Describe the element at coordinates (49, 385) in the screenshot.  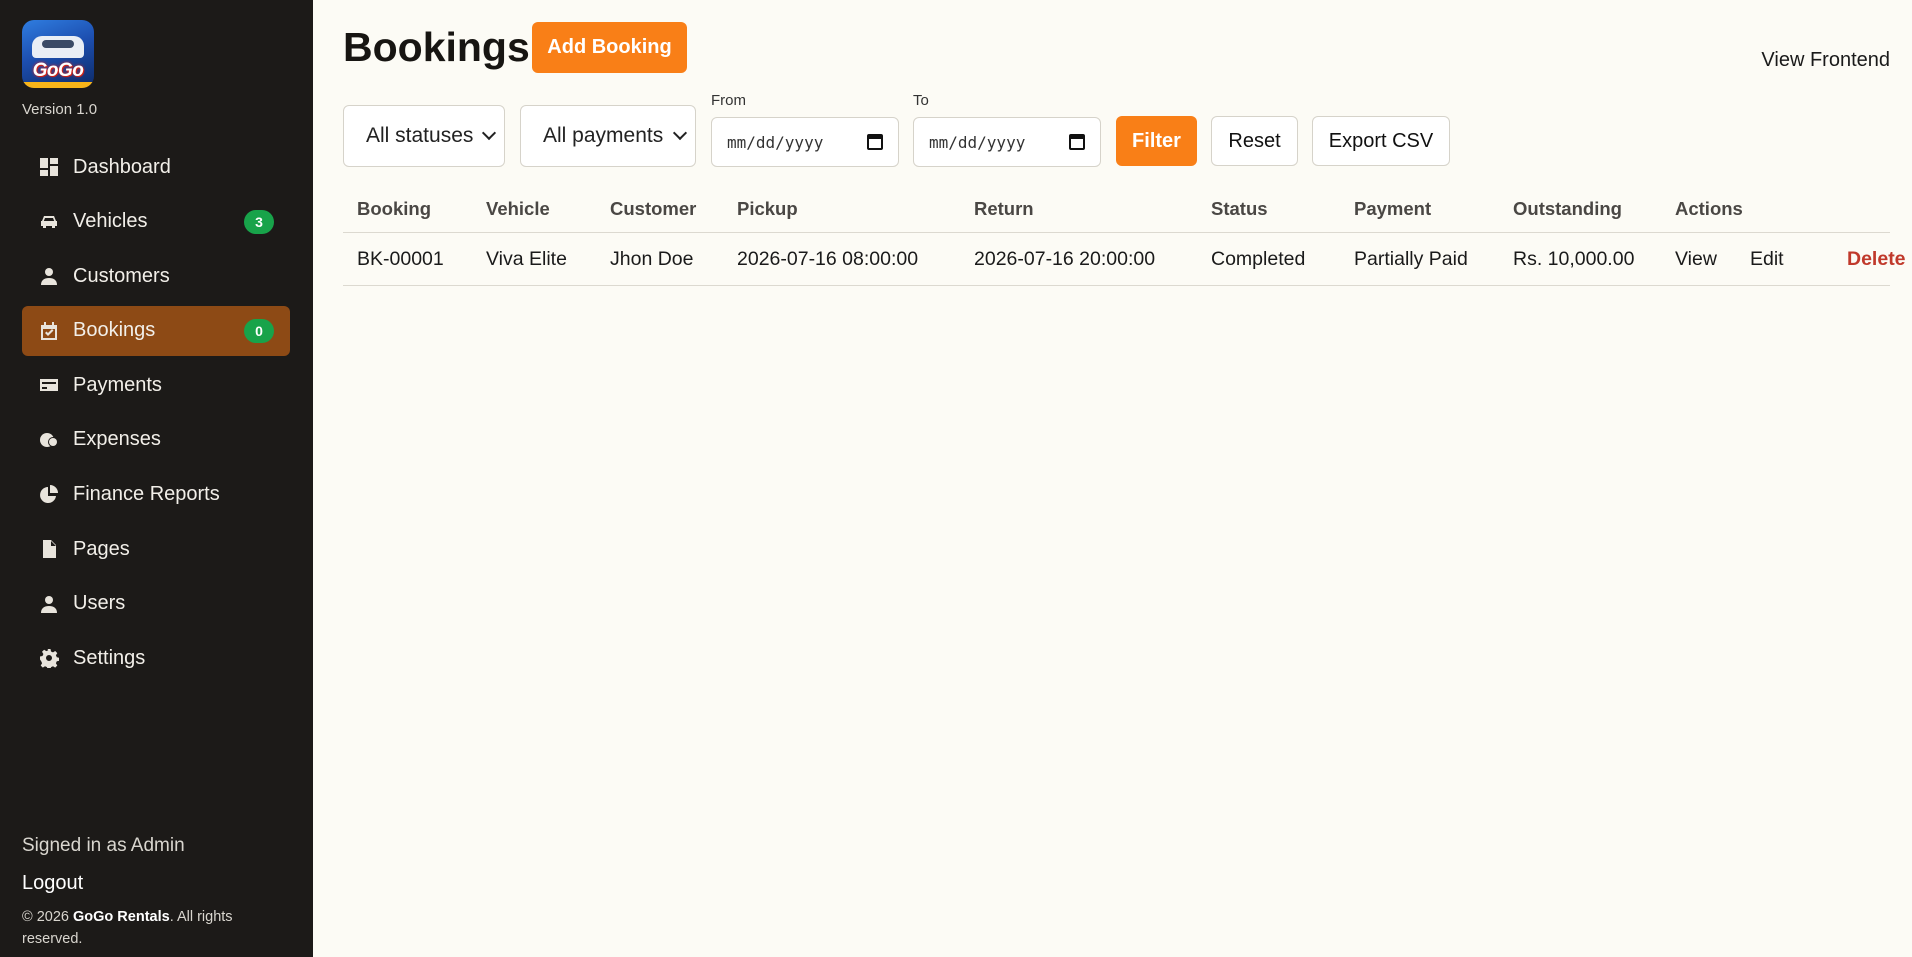
I see `credit-card-icon` at that location.